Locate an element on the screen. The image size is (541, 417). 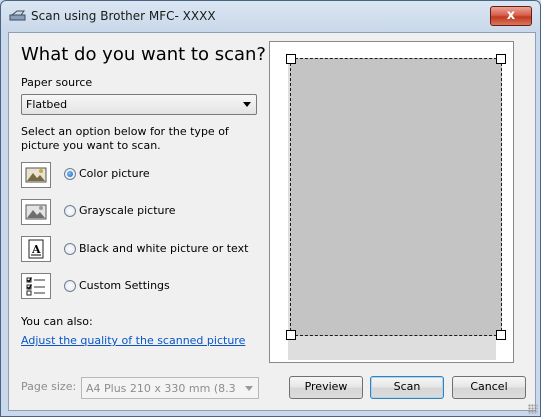
resize-grip-icon is located at coordinates (533, 409).